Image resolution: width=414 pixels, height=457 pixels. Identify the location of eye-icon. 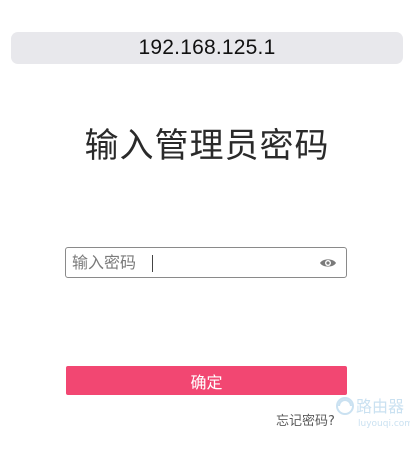
(328, 263).